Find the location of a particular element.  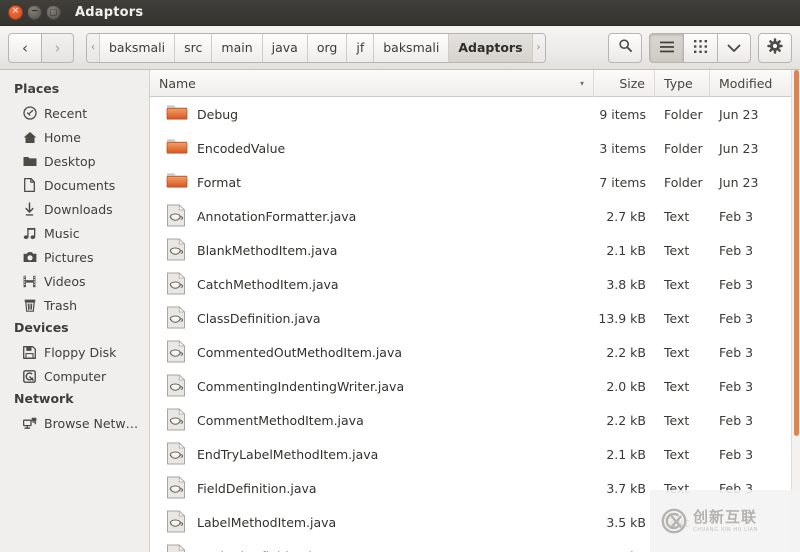

file-size: 2.1 kB is located at coordinates (626, 454).